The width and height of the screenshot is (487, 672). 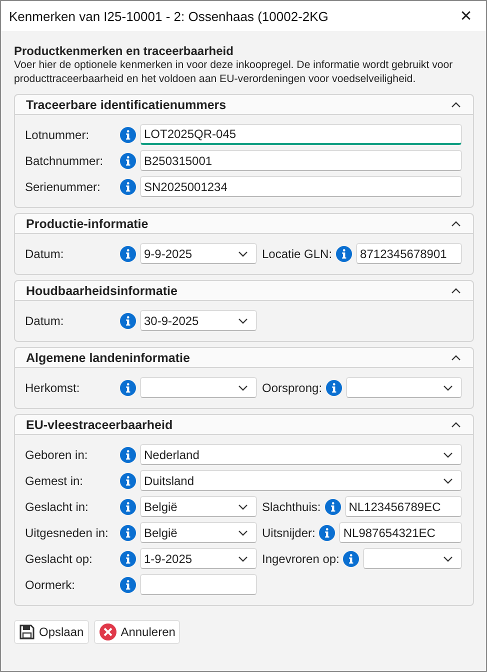 I want to click on field-label: Geslacht op:, so click(x=59, y=559).